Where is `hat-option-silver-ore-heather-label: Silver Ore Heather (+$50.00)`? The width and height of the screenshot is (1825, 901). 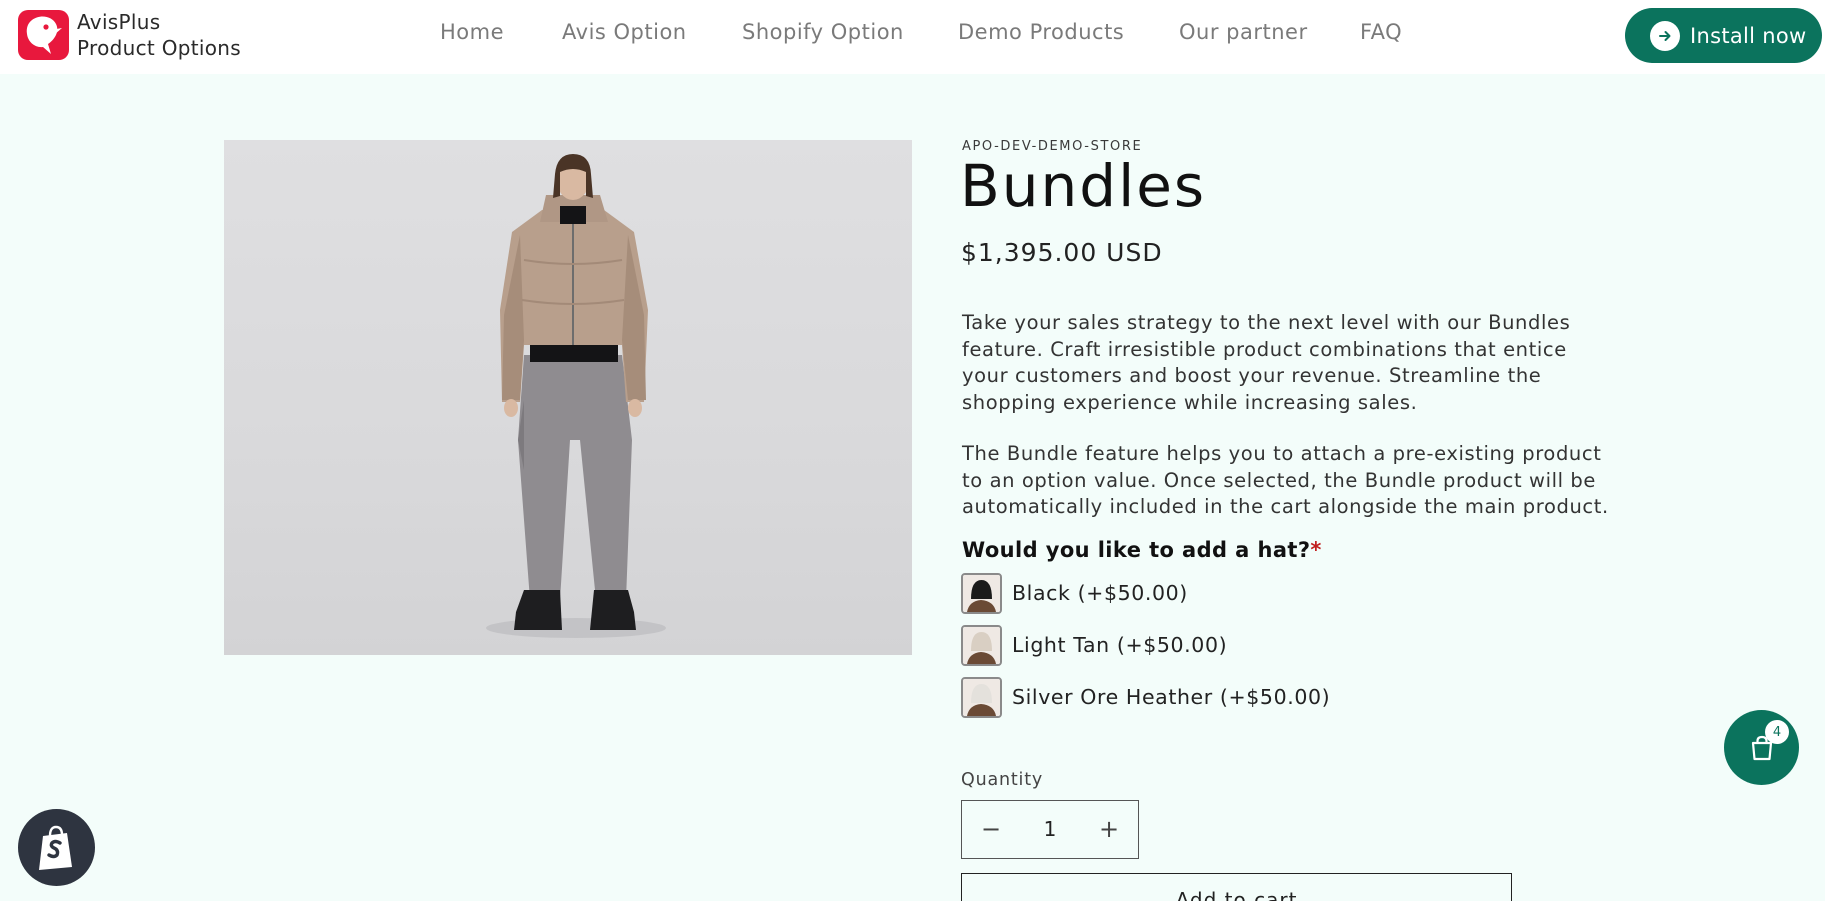 hat-option-silver-ore-heather-label: Silver Ore Heather (+$50.00) is located at coordinates (1171, 697).